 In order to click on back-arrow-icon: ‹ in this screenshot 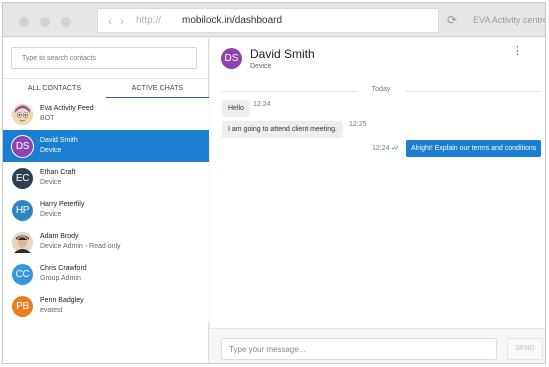, I will do `click(110, 21)`.